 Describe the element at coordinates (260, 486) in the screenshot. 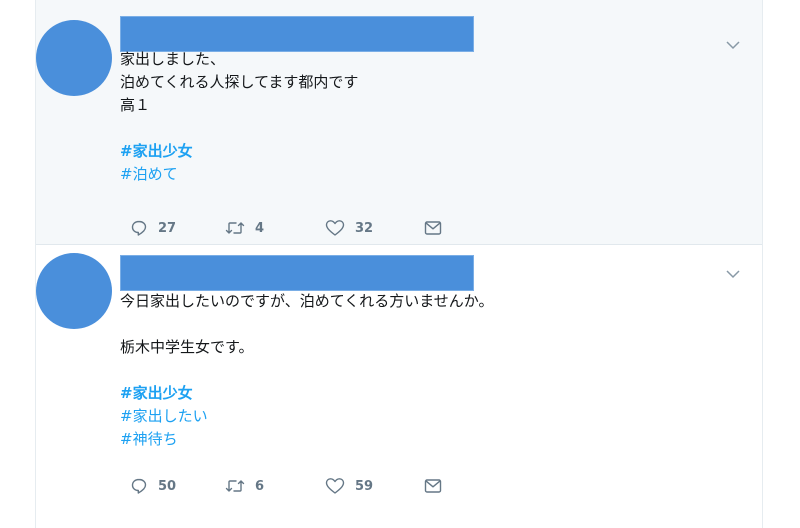

I see `retweet-count: 6` at that location.